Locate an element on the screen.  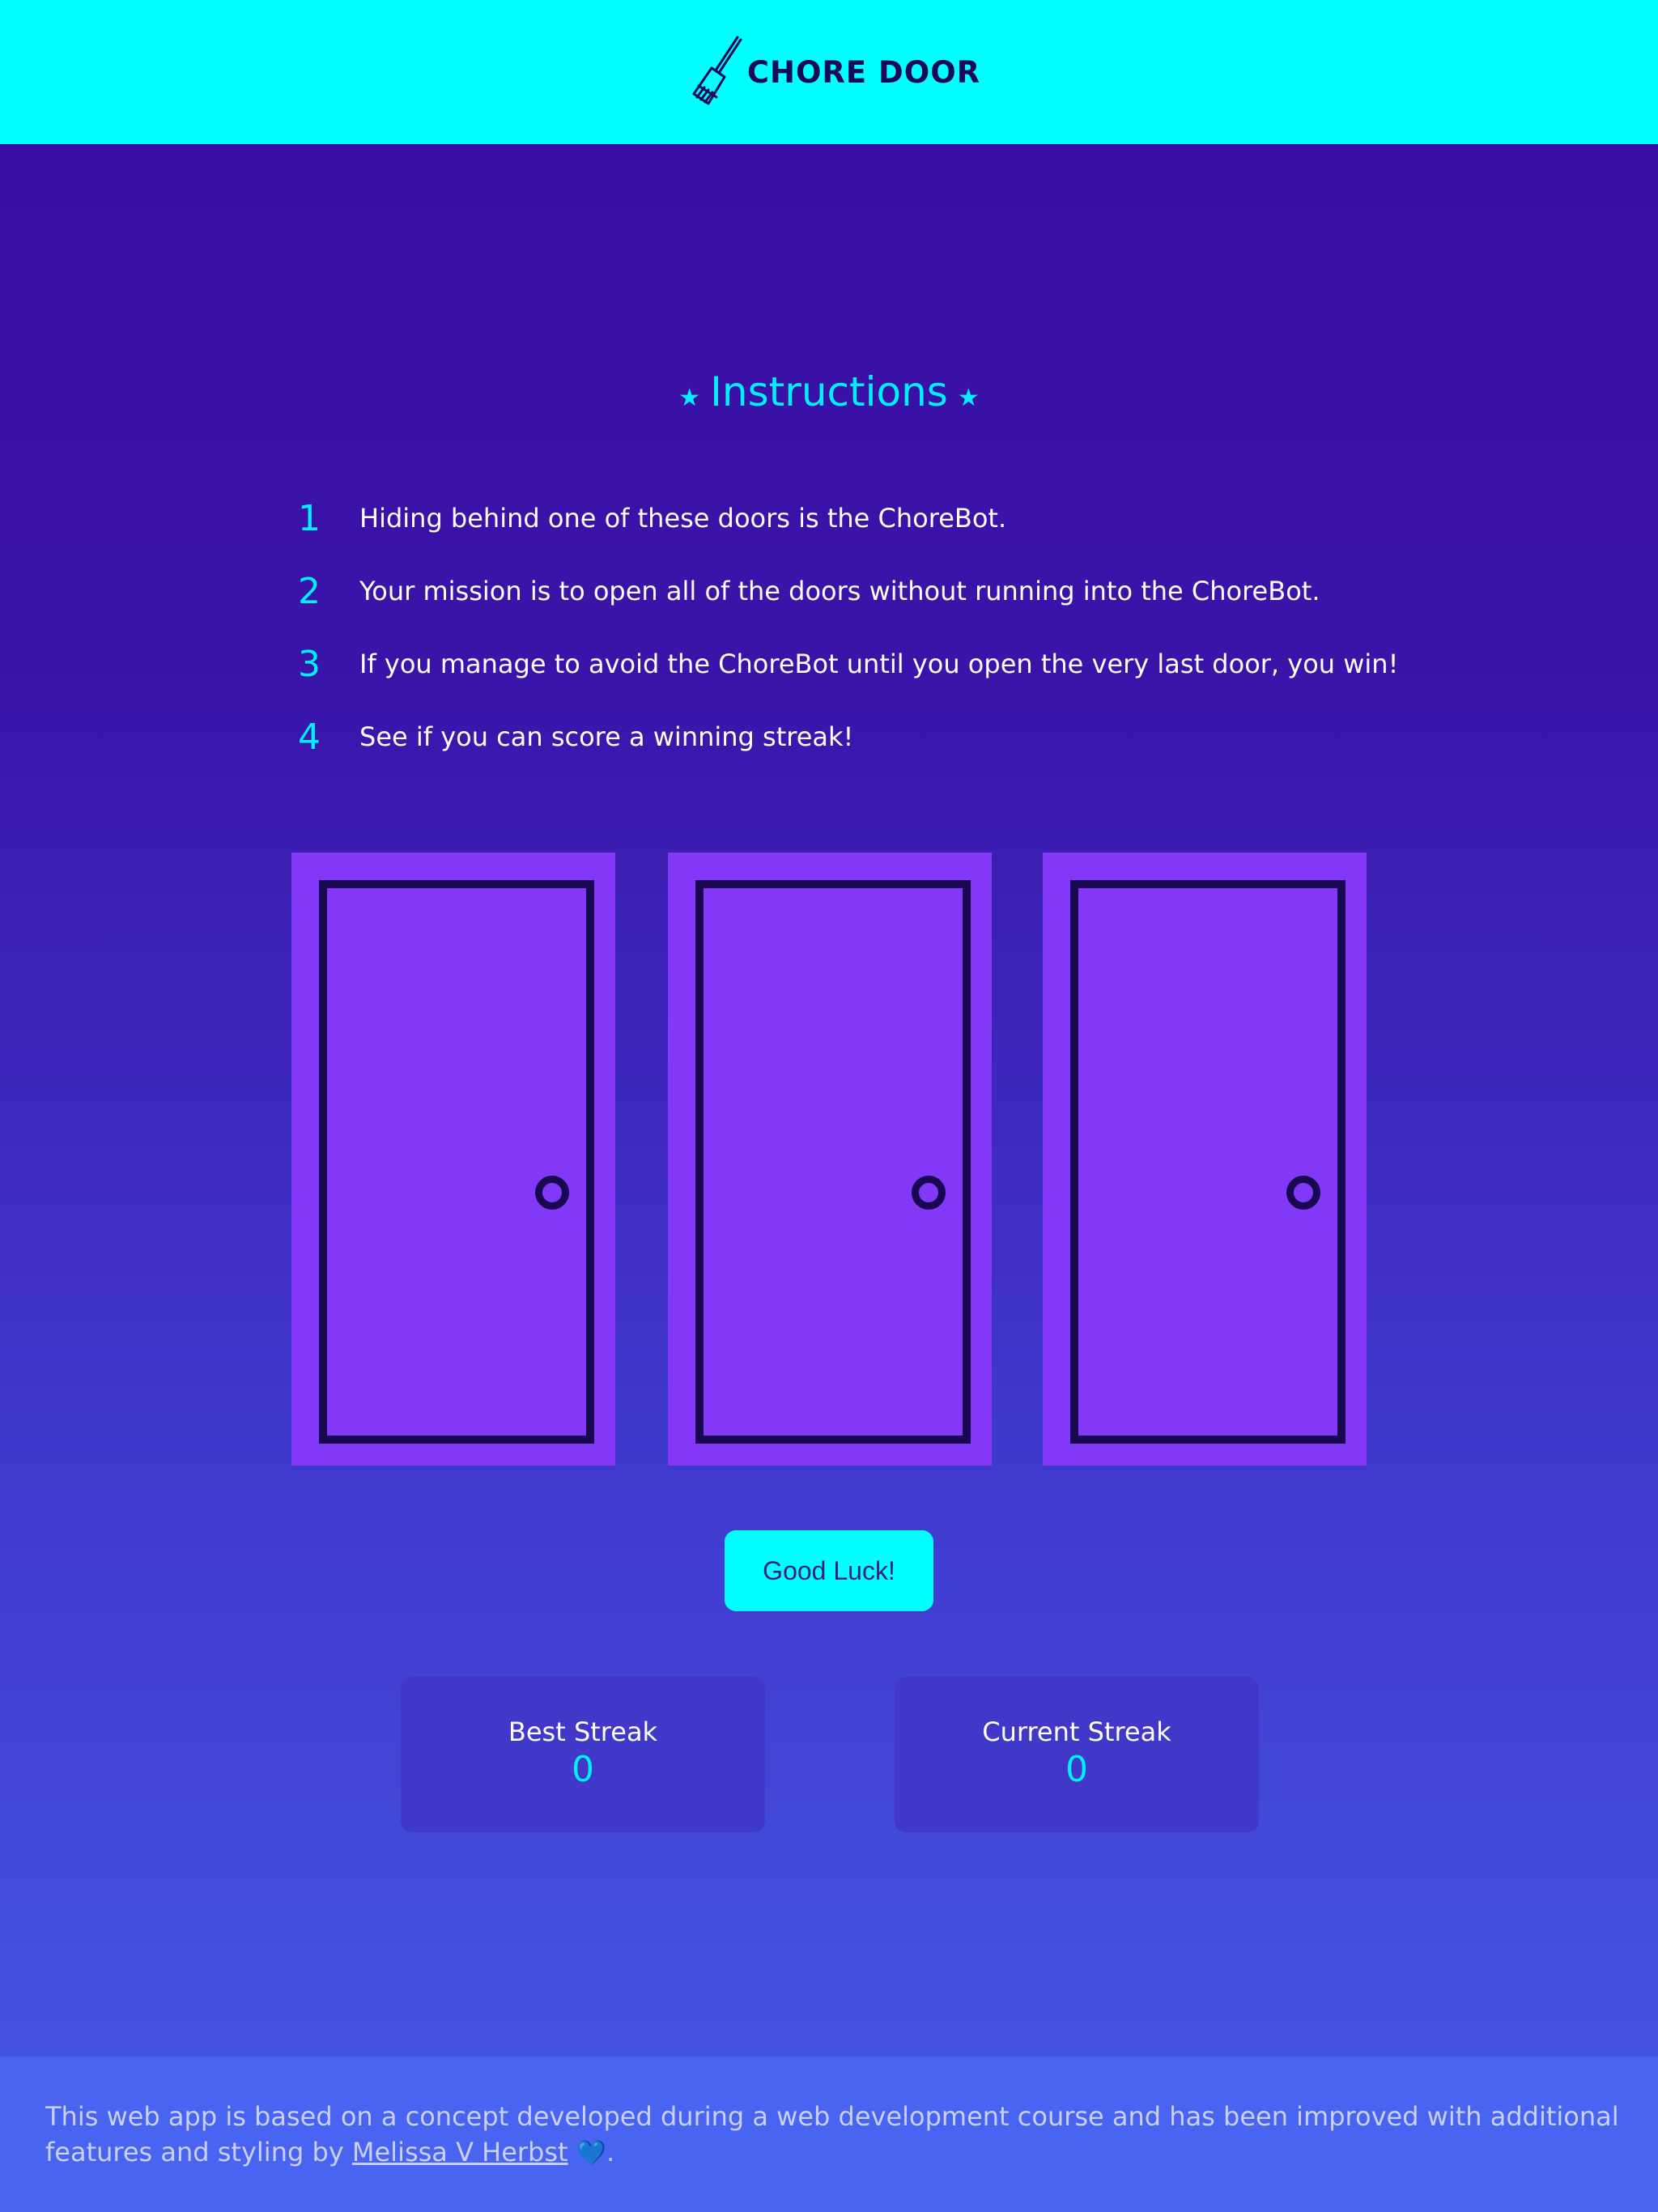
broom-icon is located at coordinates (717, 71).